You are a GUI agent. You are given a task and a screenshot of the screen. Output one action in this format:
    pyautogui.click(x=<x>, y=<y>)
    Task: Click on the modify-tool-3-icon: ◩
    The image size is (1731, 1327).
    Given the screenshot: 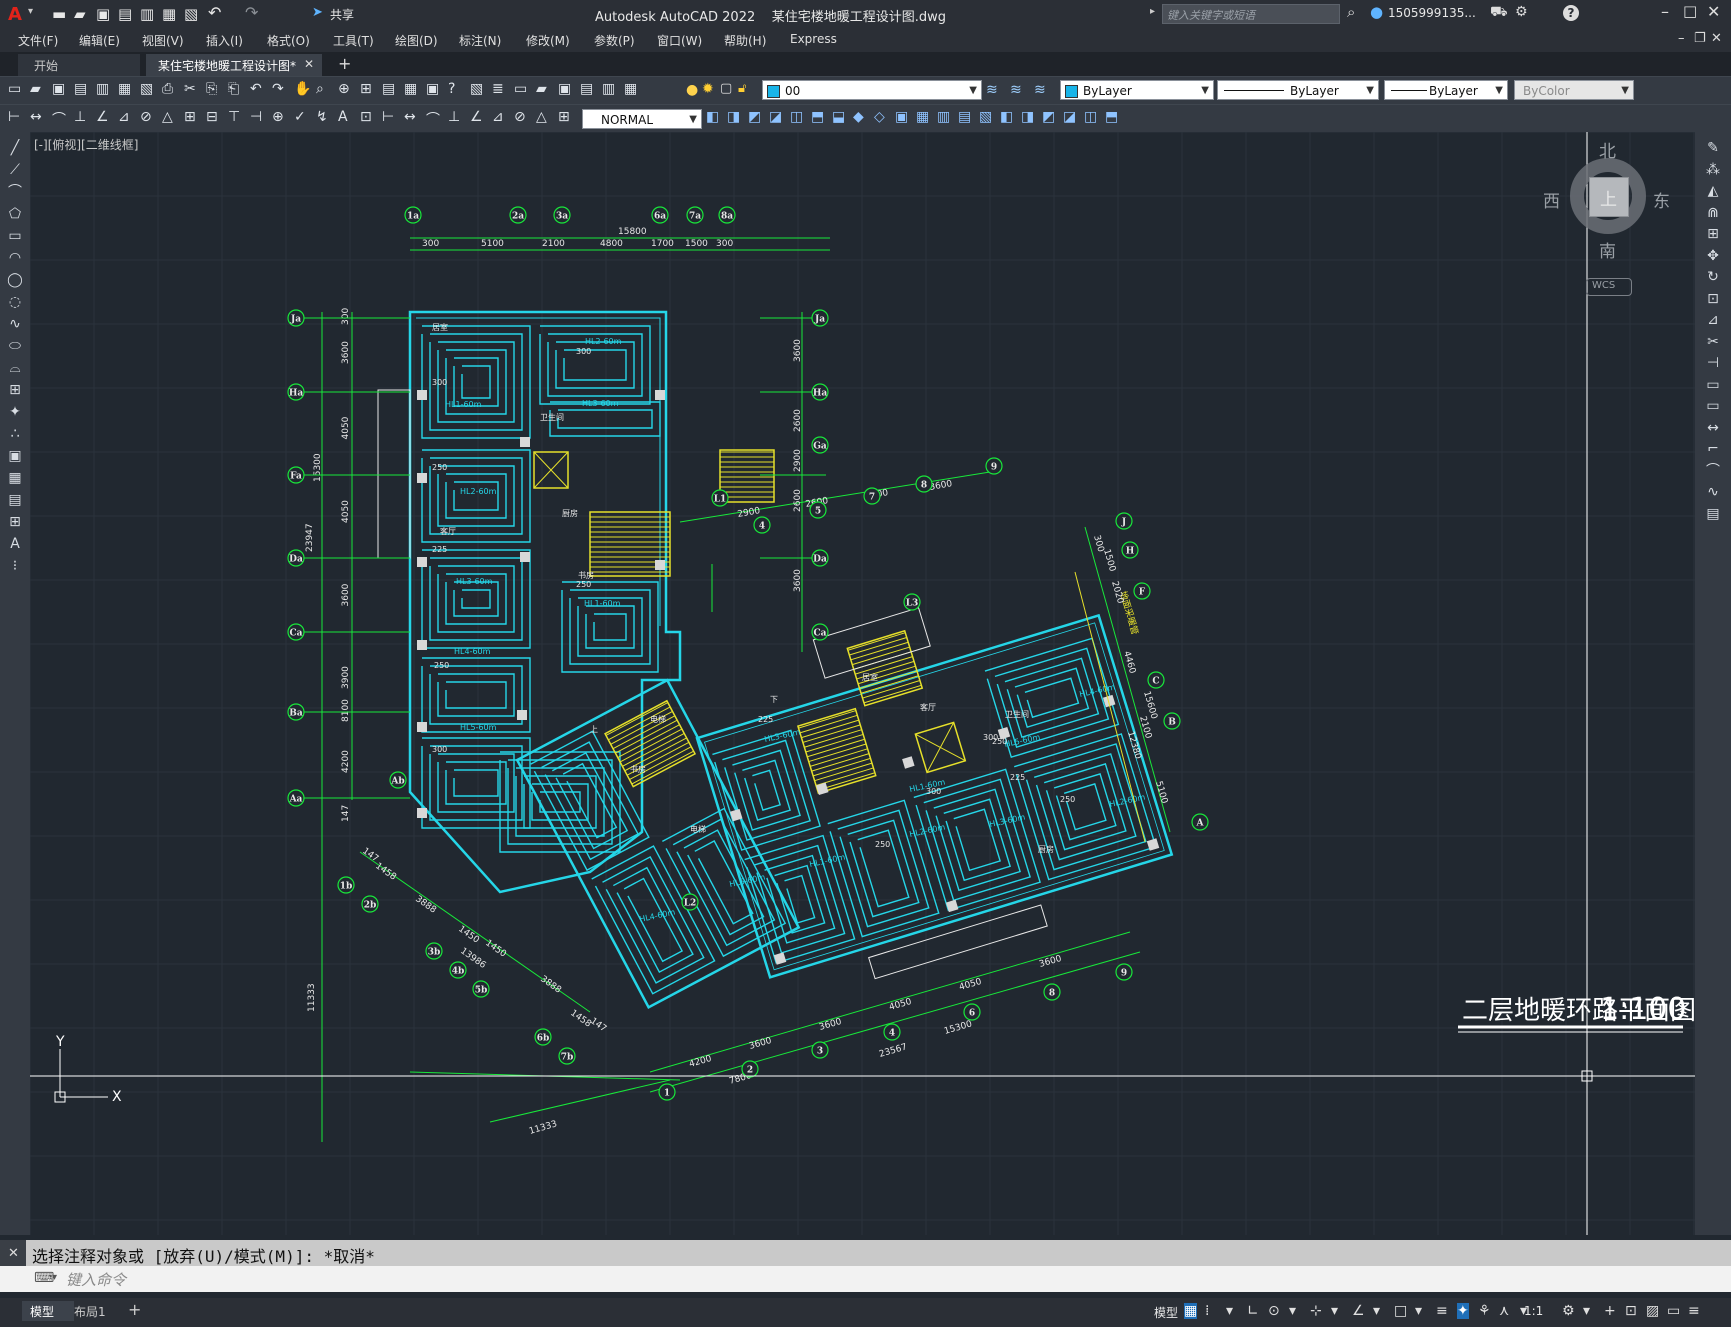 What is the action you would take?
    pyautogui.click(x=754, y=117)
    